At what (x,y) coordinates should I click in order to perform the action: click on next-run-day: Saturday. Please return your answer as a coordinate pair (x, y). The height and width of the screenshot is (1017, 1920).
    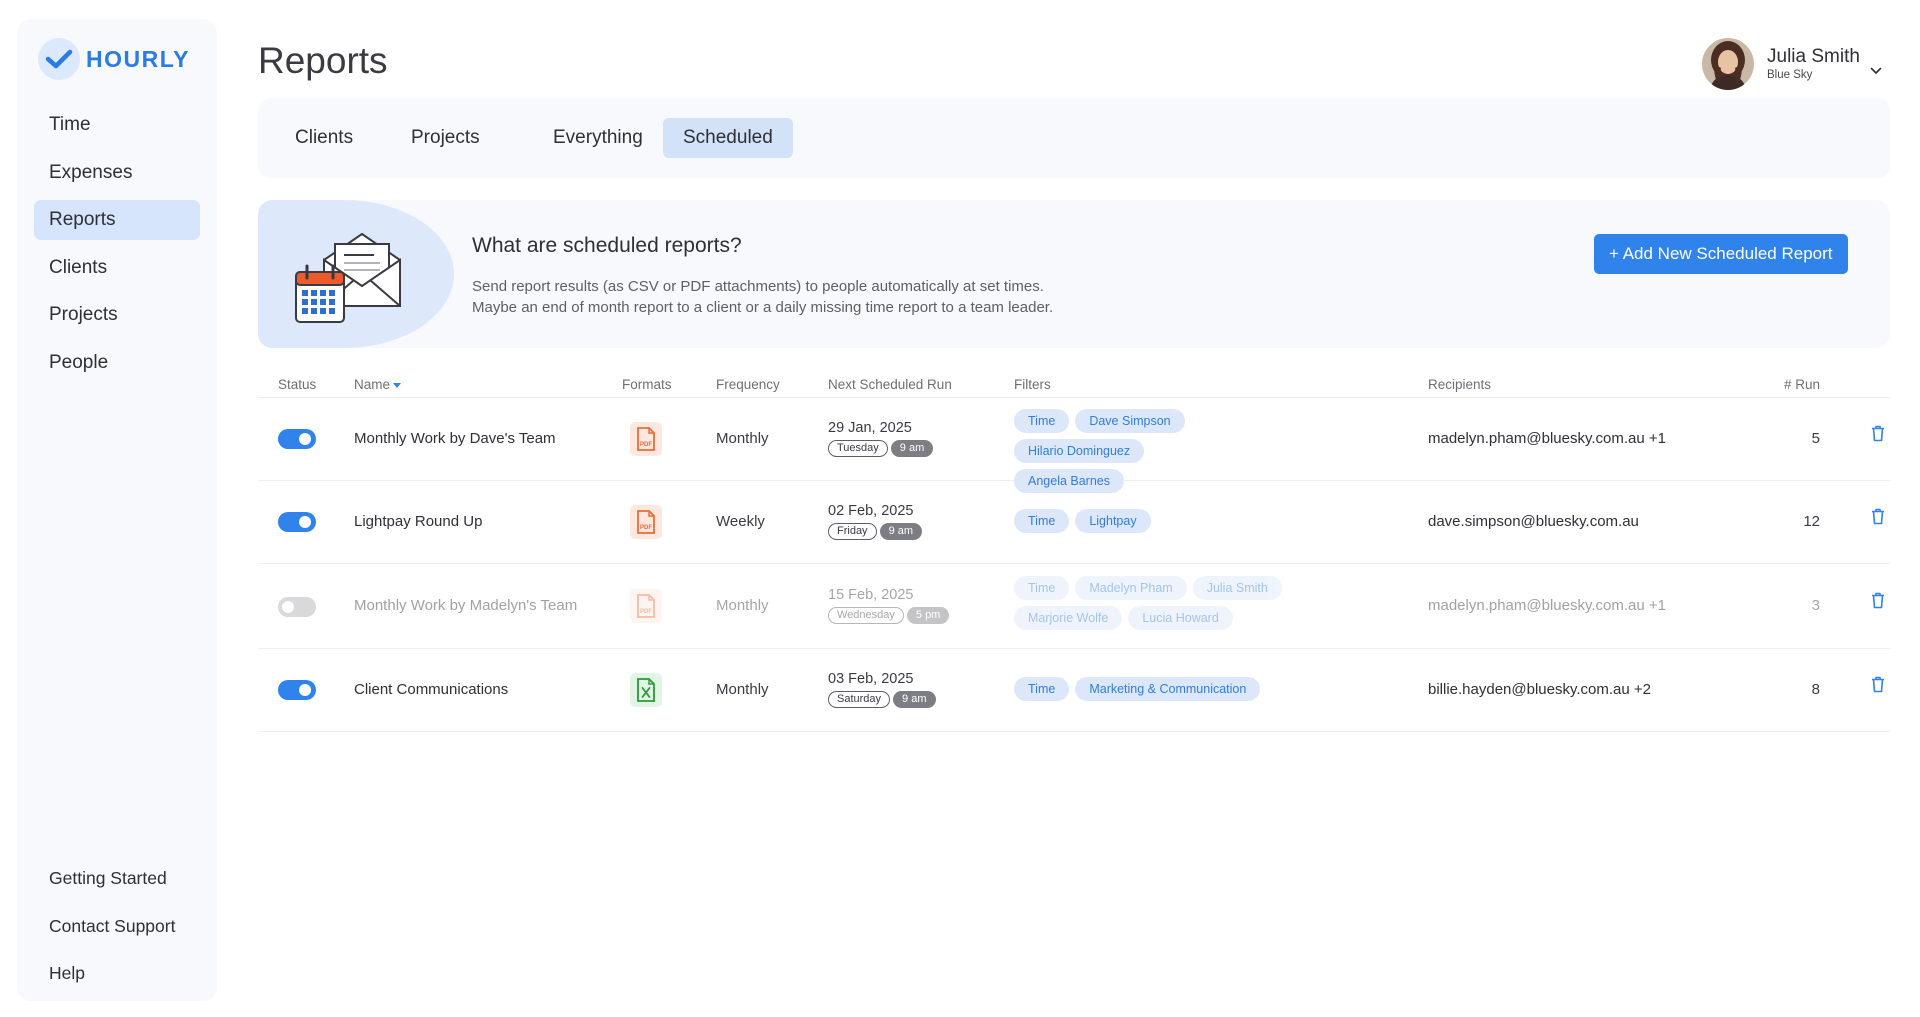
    Looking at the image, I should click on (859, 699).